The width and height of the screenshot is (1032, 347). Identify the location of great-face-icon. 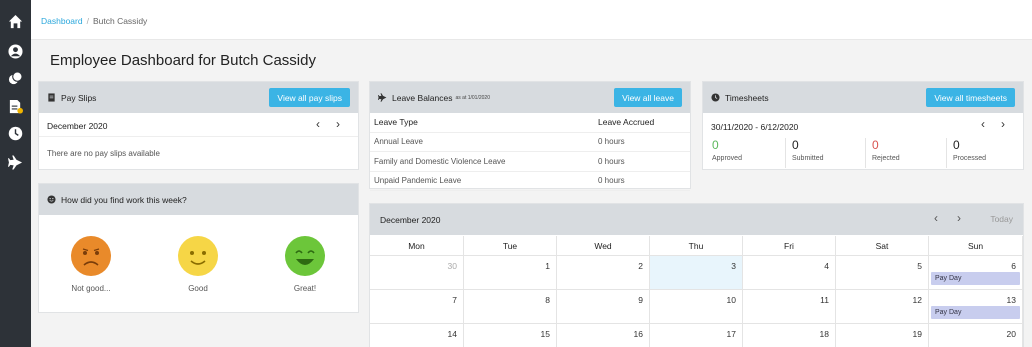
(305, 256).